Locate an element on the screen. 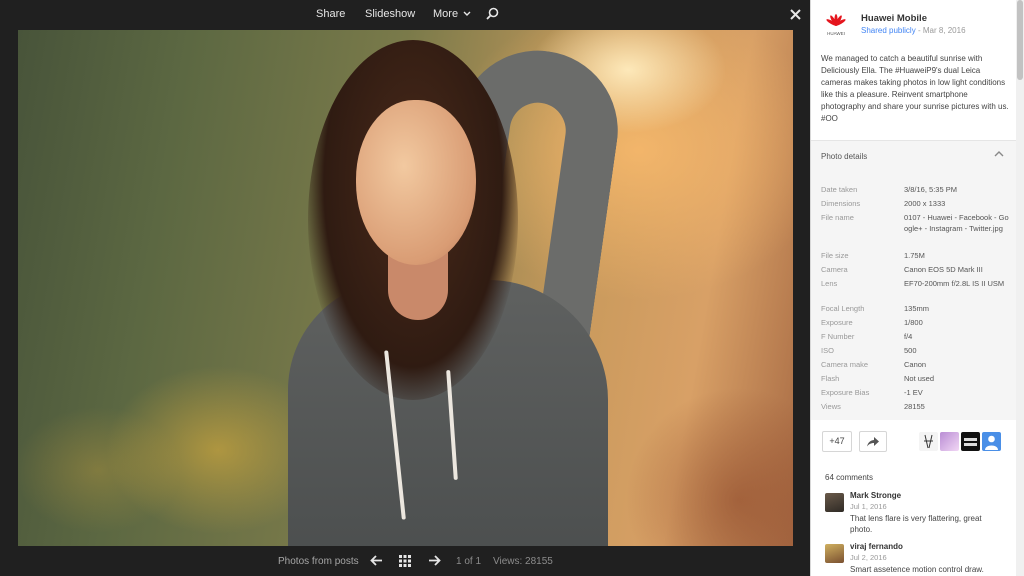 The width and height of the screenshot is (1024, 576). detail-key: Views is located at coordinates (831, 406).